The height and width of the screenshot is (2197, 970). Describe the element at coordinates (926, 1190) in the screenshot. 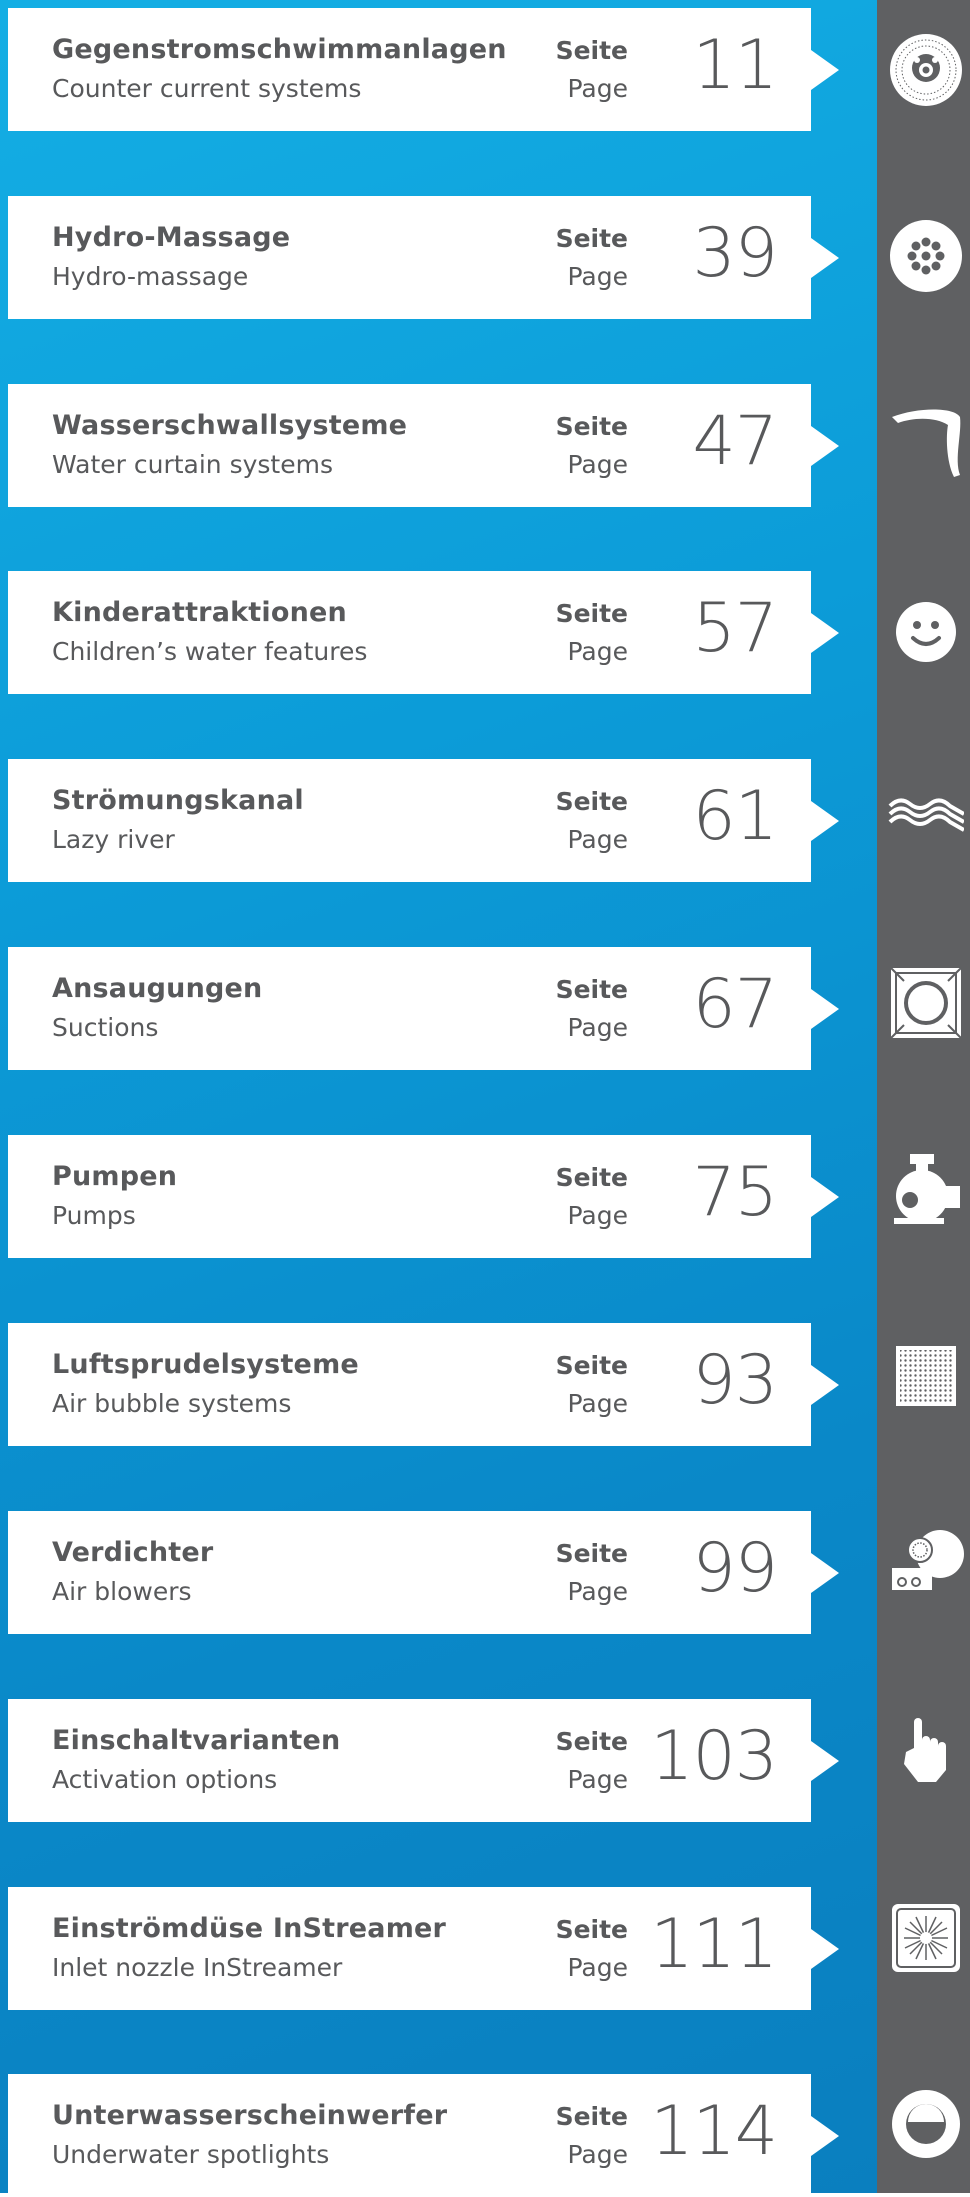

I see `pump-icon` at that location.